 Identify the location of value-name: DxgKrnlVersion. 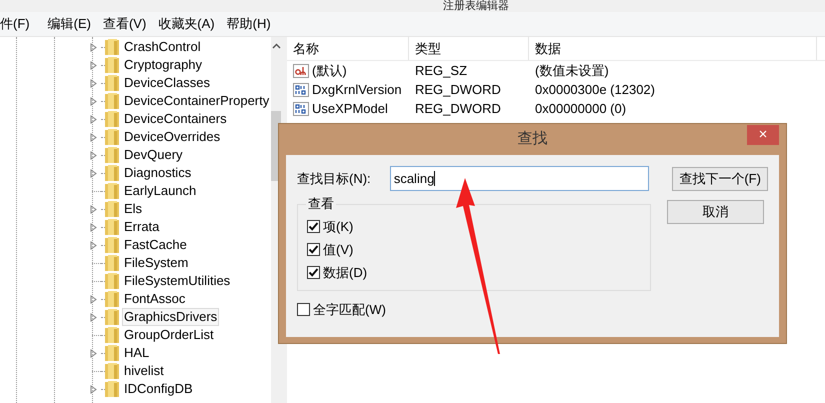
(357, 90).